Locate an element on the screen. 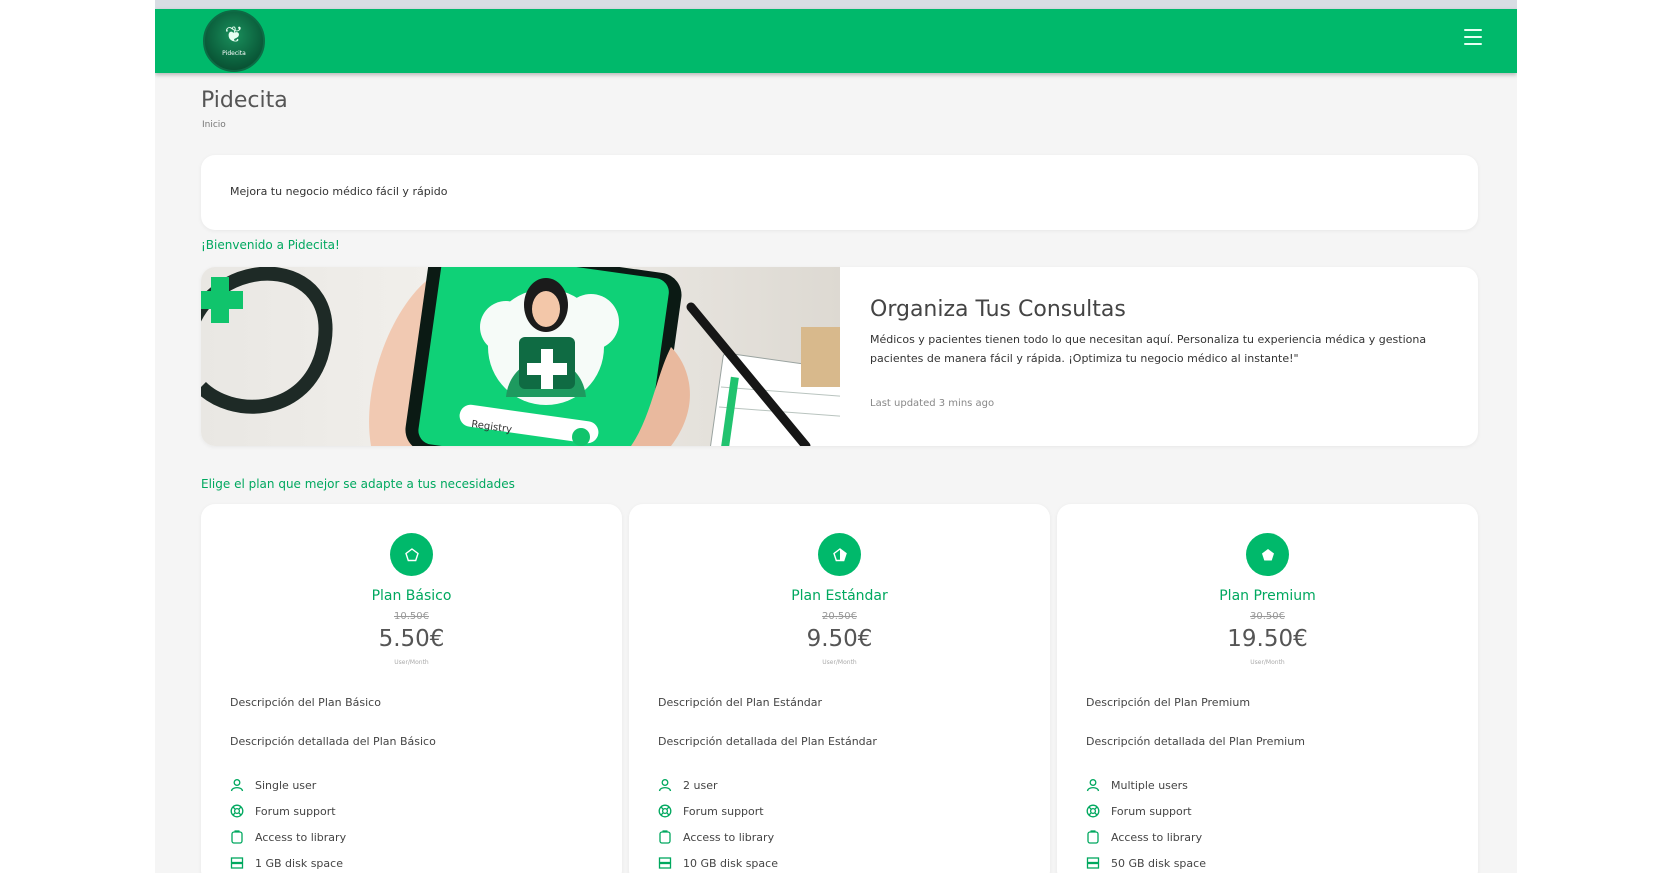 The width and height of the screenshot is (1669, 873). feature-image: Registry is located at coordinates (520, 356).